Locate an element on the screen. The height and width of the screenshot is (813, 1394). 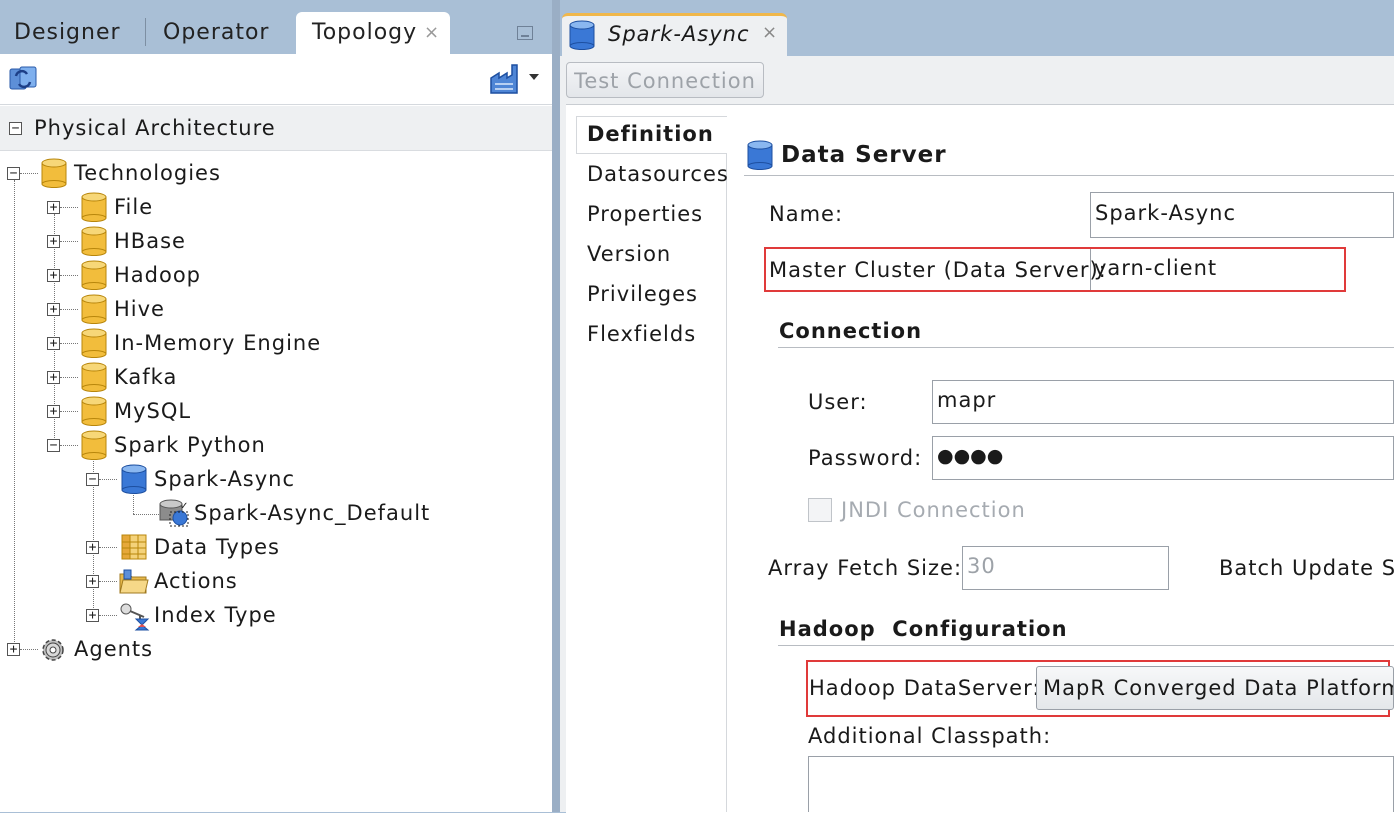
tree-item-kafka: + Kafka is located at coordinates (276, 378).